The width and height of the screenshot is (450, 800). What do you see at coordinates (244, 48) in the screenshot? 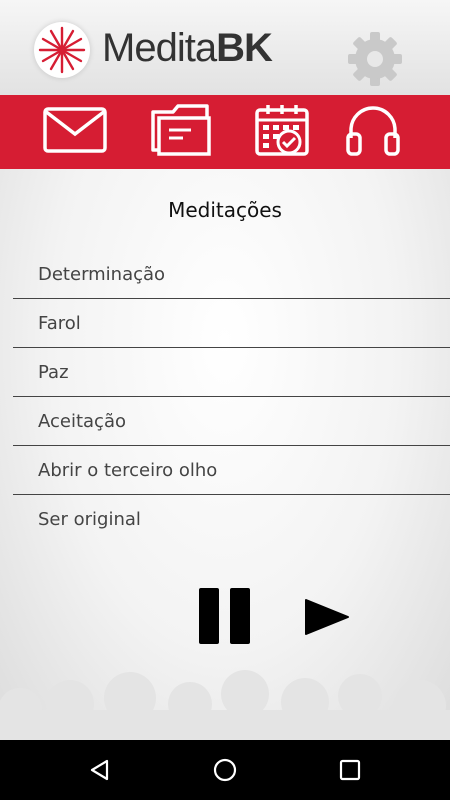
I see `app-title-bold: BK` at bounding box center [244, 48].